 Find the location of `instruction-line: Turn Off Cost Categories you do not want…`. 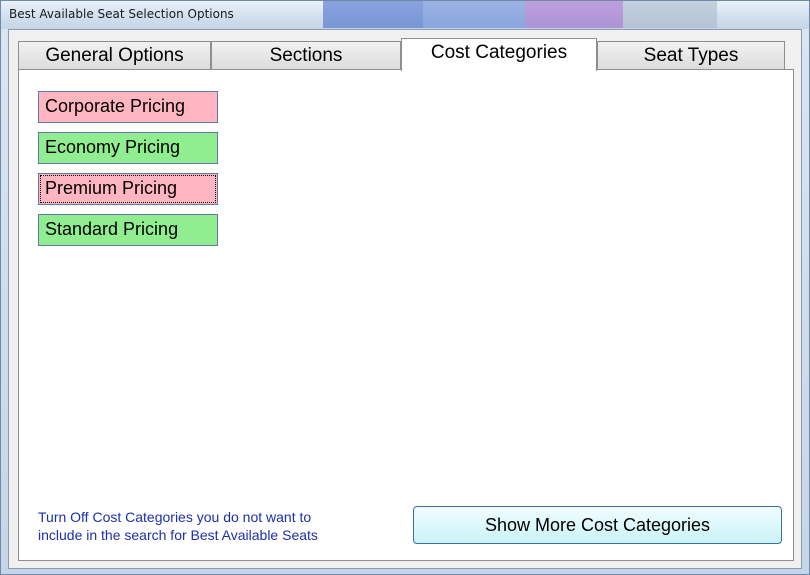

instruction-line: Turn Off Cost Categories you do not want… is located at coordinates (175, 517).